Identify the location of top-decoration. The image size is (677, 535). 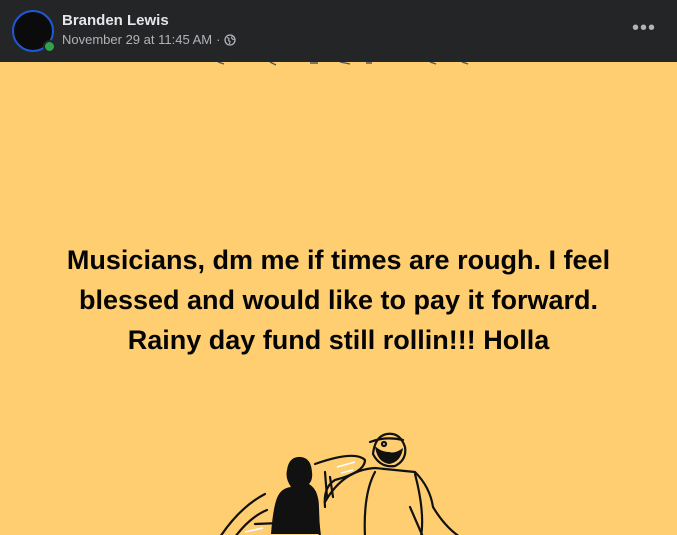
(343, 64).